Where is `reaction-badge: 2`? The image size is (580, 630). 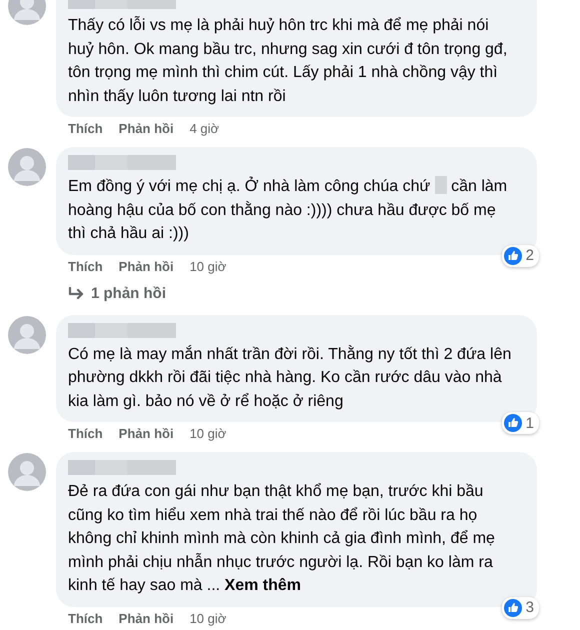 reaction-badge: 2 is located at coordinates (520, 255).